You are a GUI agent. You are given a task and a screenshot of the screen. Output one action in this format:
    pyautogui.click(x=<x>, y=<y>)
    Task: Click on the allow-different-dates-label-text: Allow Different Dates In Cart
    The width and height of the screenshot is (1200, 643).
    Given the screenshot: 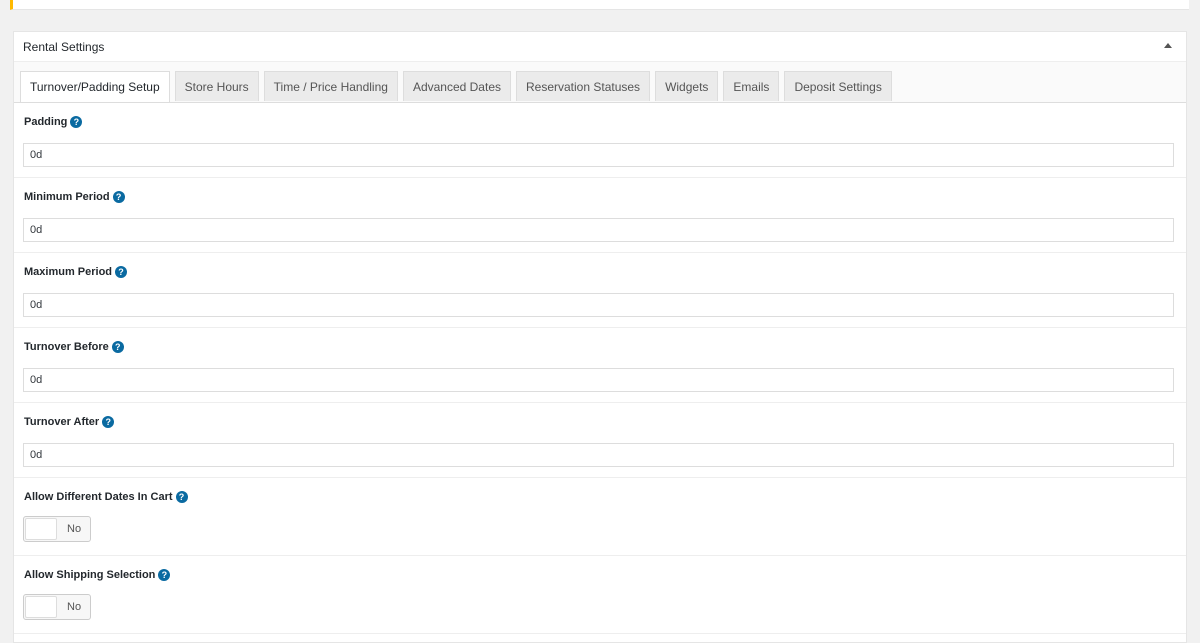 What is the action you would take?
    pyautogui.click(x=98, y=497)
    